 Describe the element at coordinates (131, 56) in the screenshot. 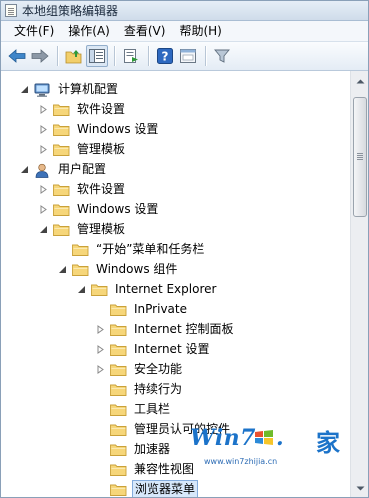

I see `export-list-icon` at that location.